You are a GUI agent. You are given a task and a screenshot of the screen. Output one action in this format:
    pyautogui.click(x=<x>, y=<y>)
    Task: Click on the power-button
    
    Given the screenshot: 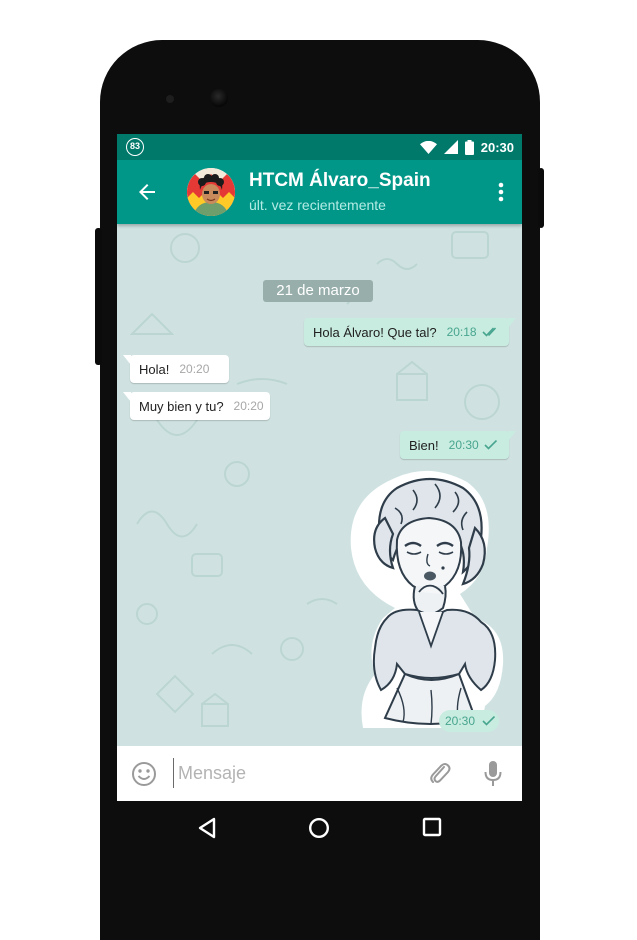 What is the action you would take?
    pyautogui.click(x=541, y=198)
    